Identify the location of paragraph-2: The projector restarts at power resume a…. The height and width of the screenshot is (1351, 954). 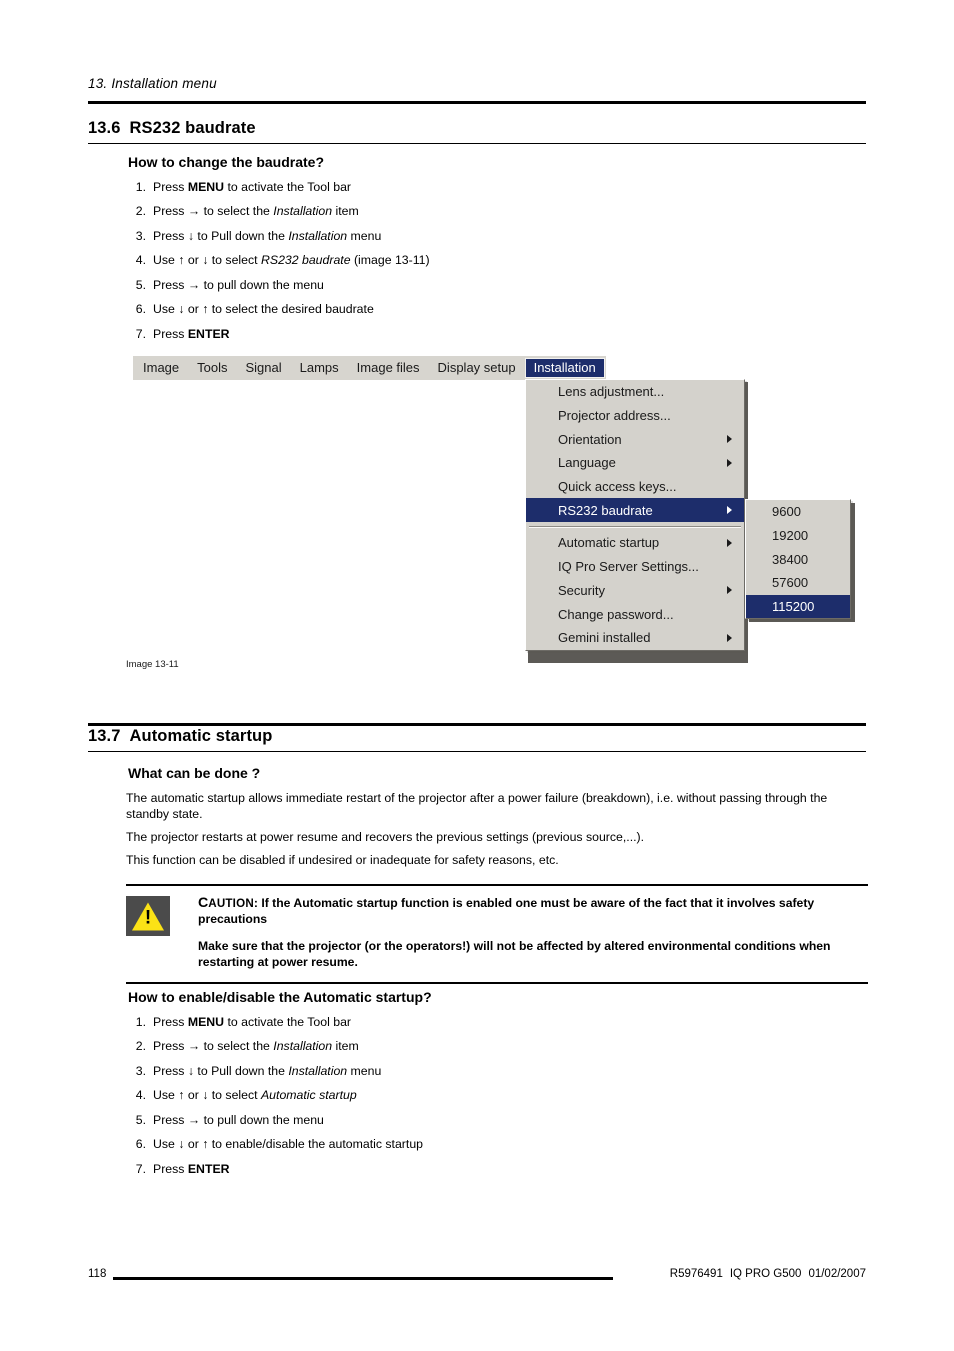
(385, 837).